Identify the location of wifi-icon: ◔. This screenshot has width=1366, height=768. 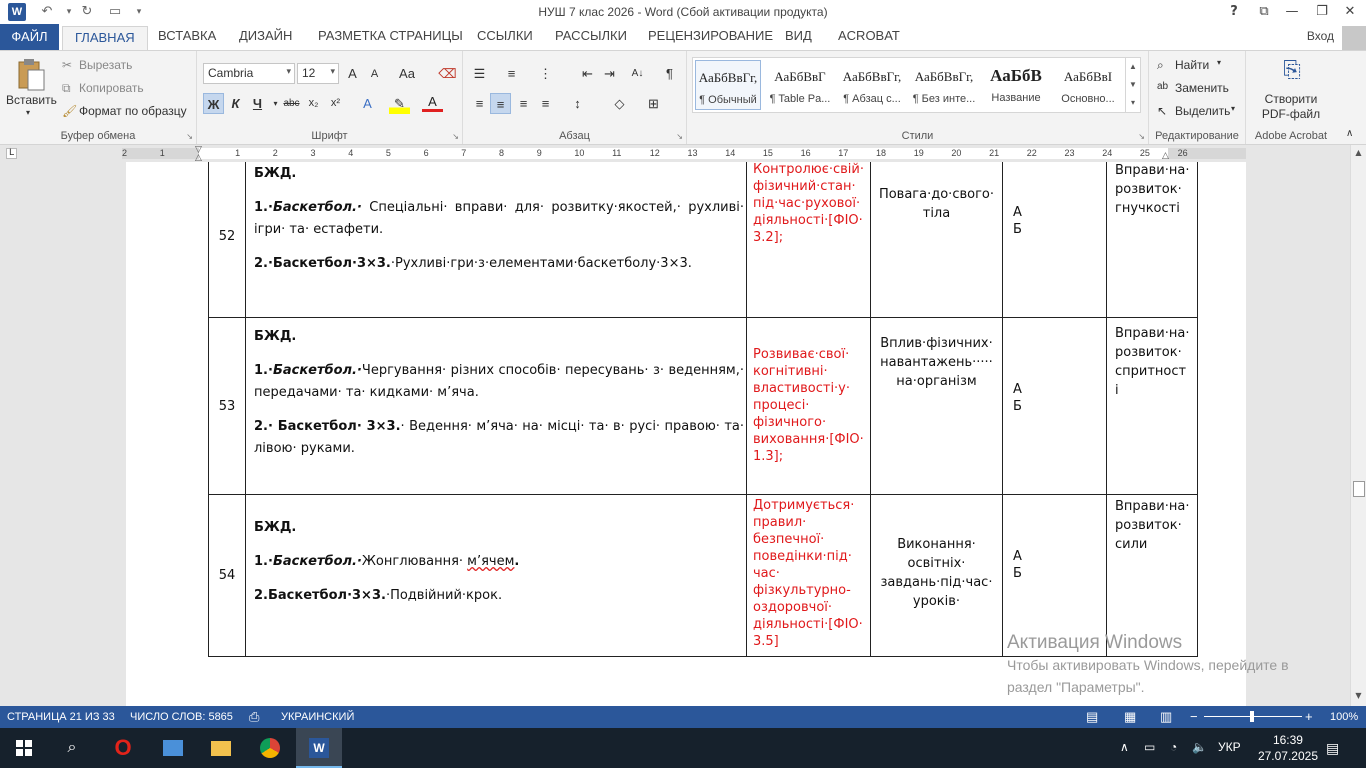
(1173, 747).